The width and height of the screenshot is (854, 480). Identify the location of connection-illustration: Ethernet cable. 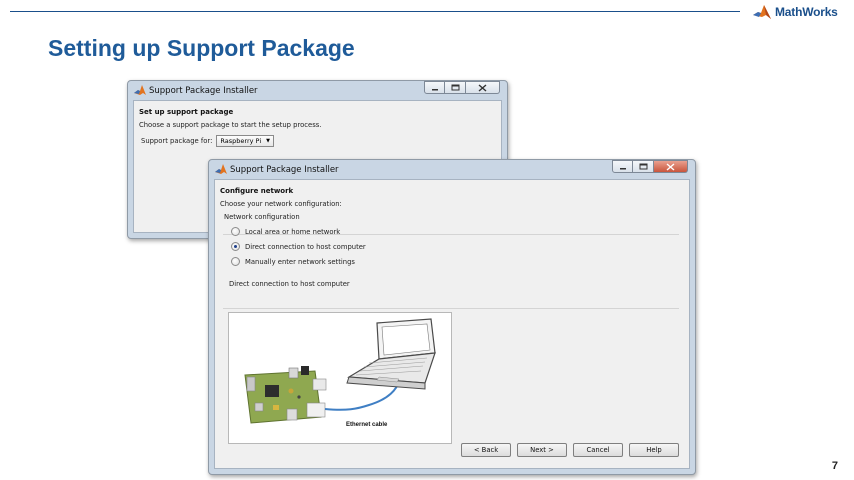
(340, 378).